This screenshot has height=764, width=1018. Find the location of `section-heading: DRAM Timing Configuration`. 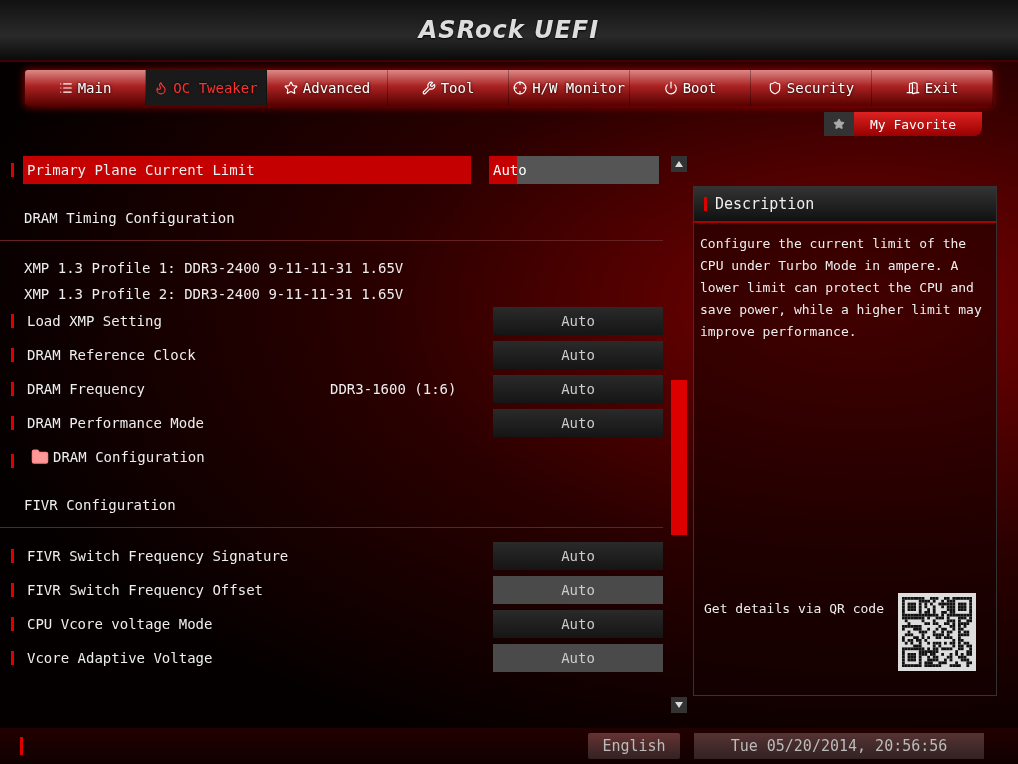

section-heading: DRAM Timing Configuration is located at coordinates (331, 218).